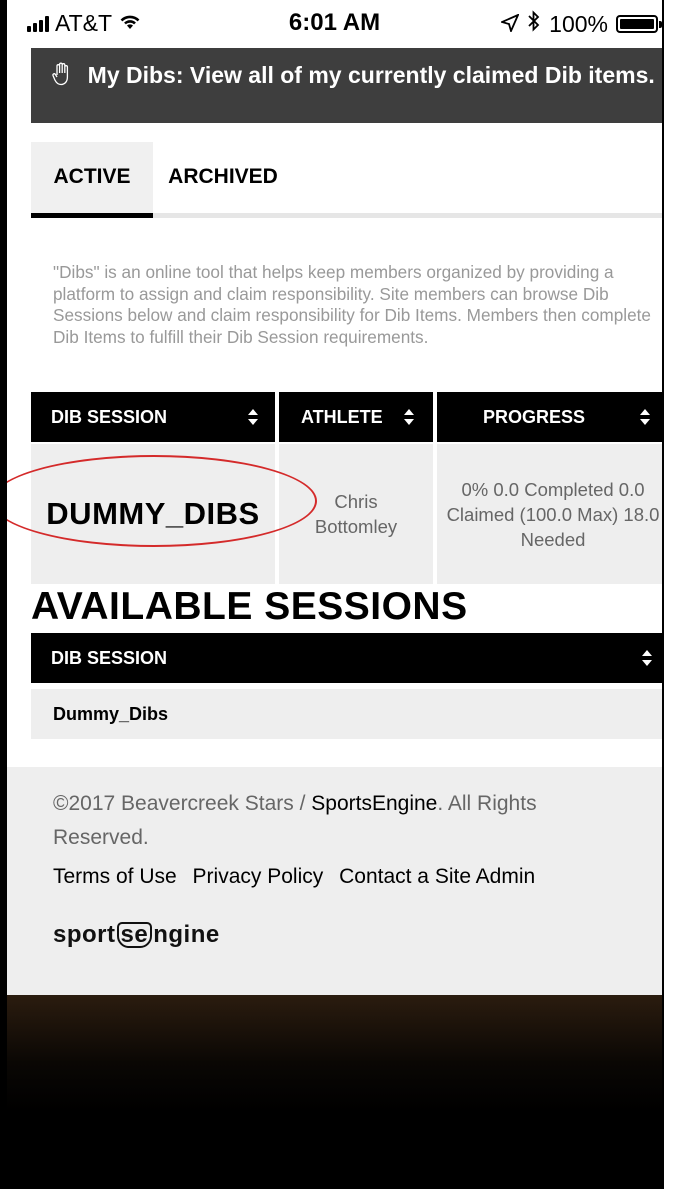  Describe the element at coordinates (65, 75) in the screenshot. I see `raised-hand-icon` at that location.